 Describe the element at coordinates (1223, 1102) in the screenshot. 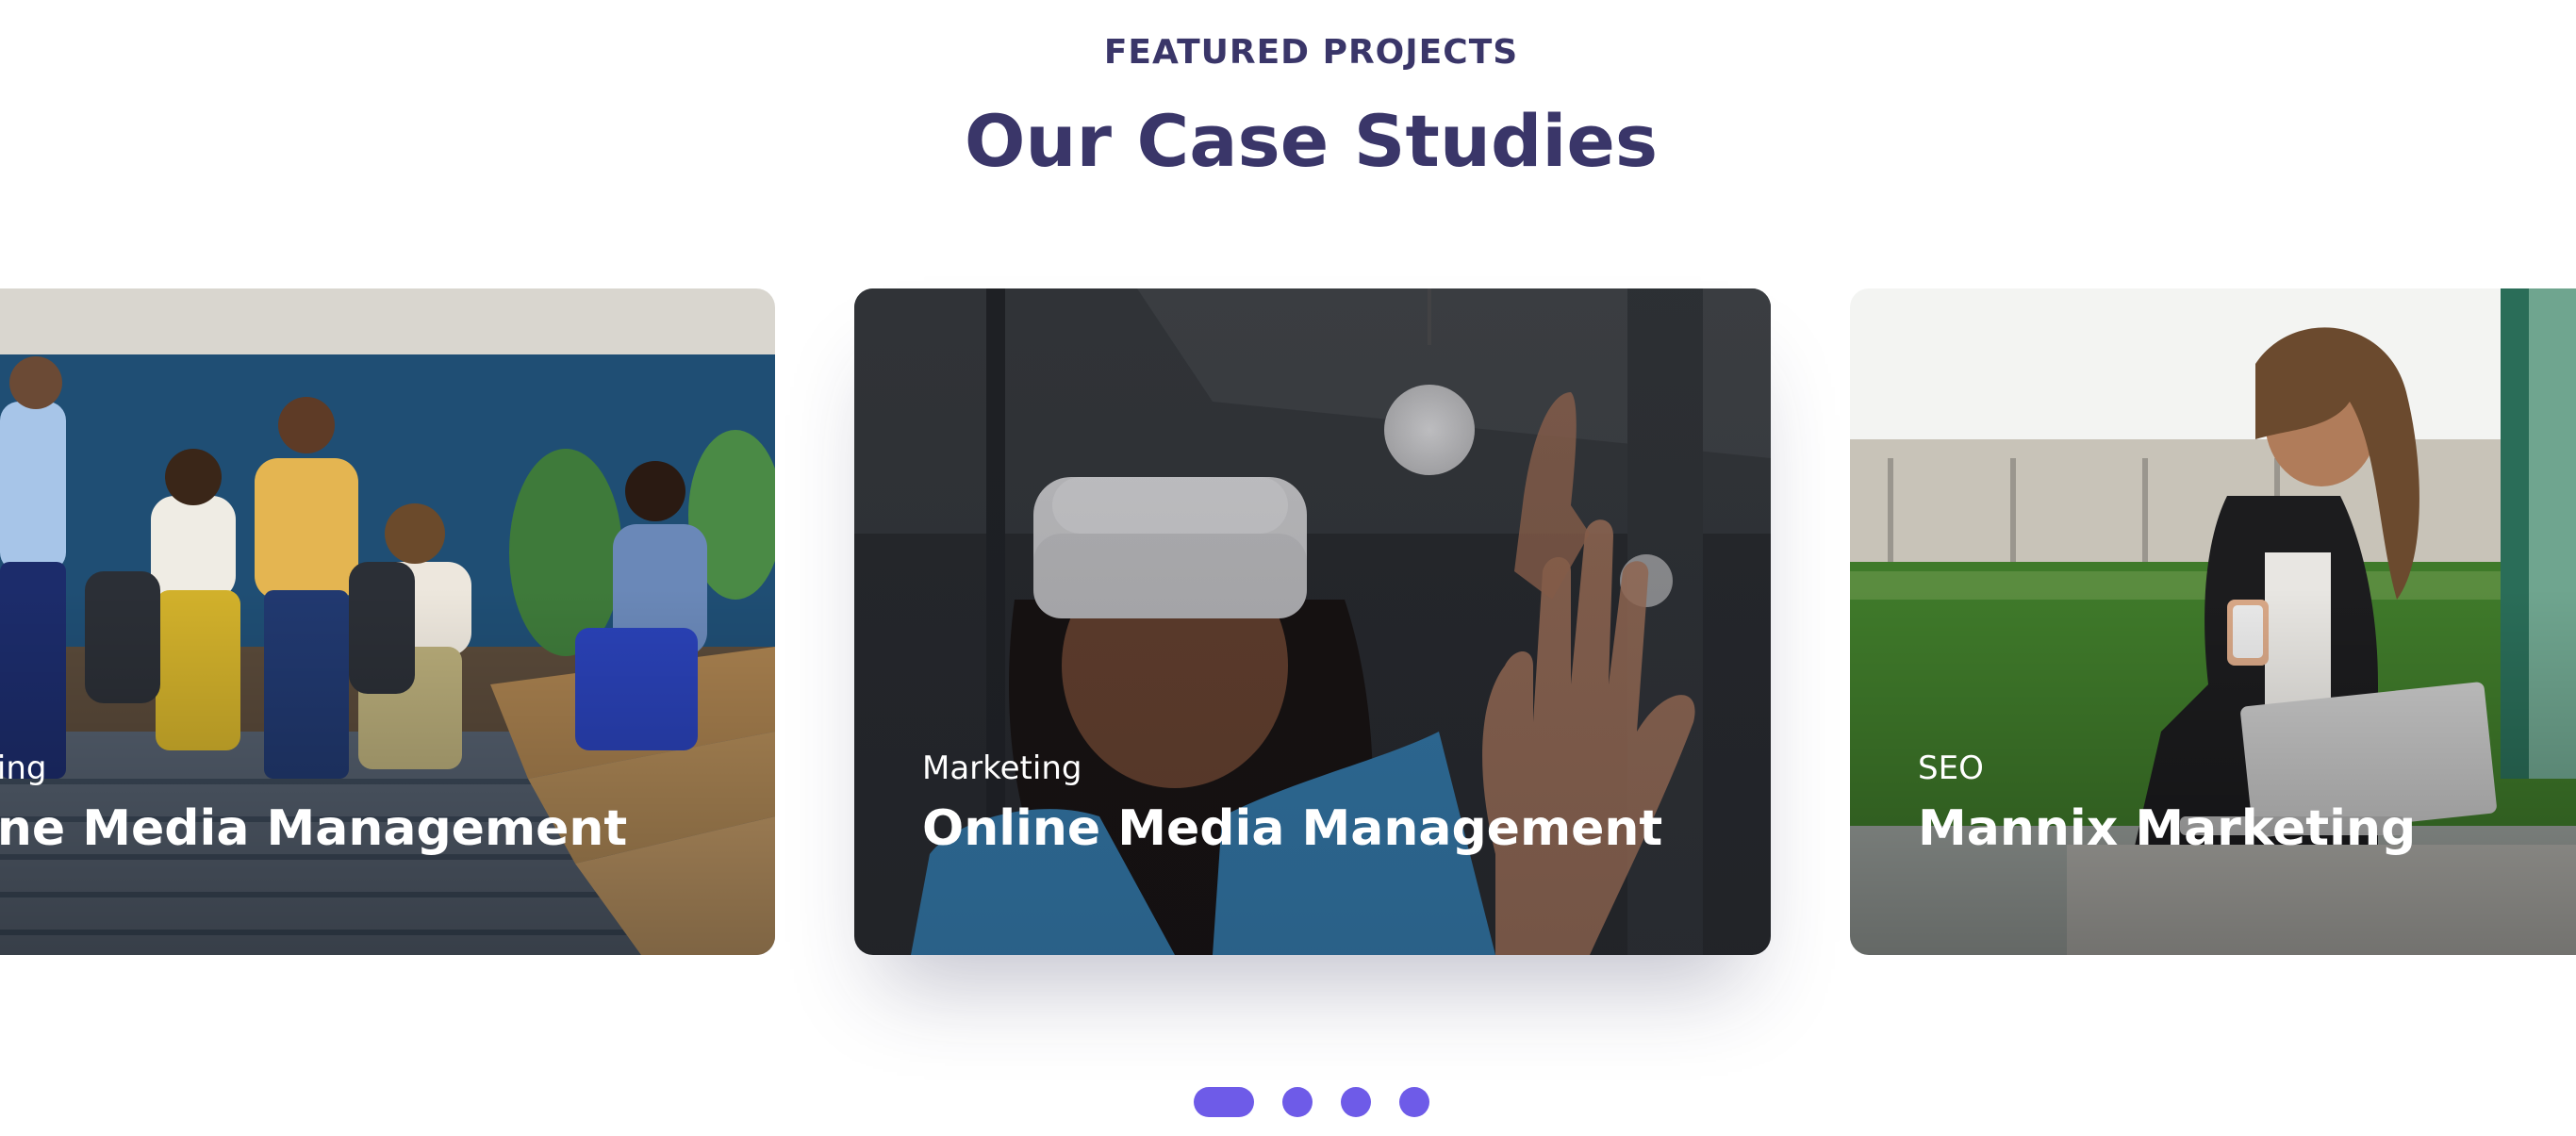

I see `pagination-dot-active` at that location.